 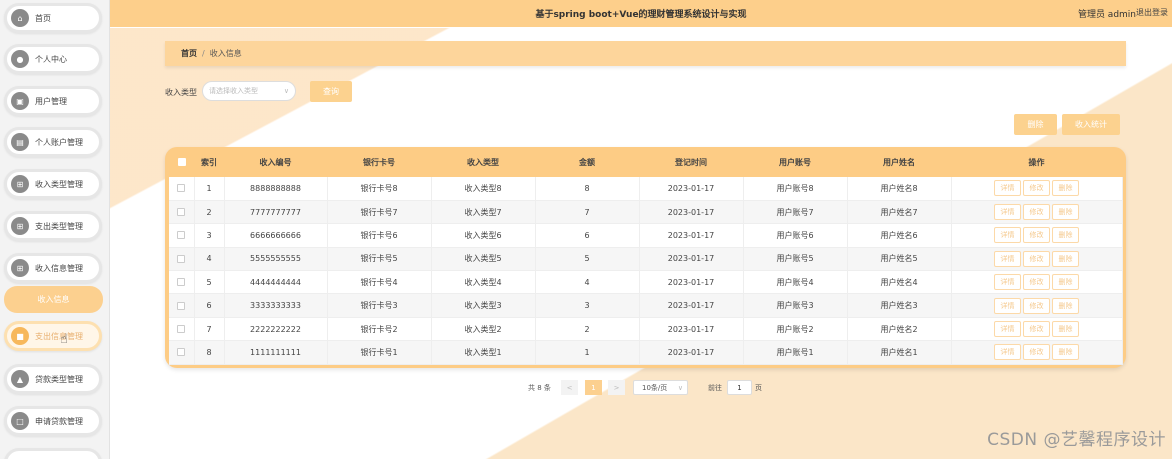 What do you see at coordinates (899, 212) in the screenshot?
I see `cell-name: 用户姓名7` at bounding box center [899, 212].